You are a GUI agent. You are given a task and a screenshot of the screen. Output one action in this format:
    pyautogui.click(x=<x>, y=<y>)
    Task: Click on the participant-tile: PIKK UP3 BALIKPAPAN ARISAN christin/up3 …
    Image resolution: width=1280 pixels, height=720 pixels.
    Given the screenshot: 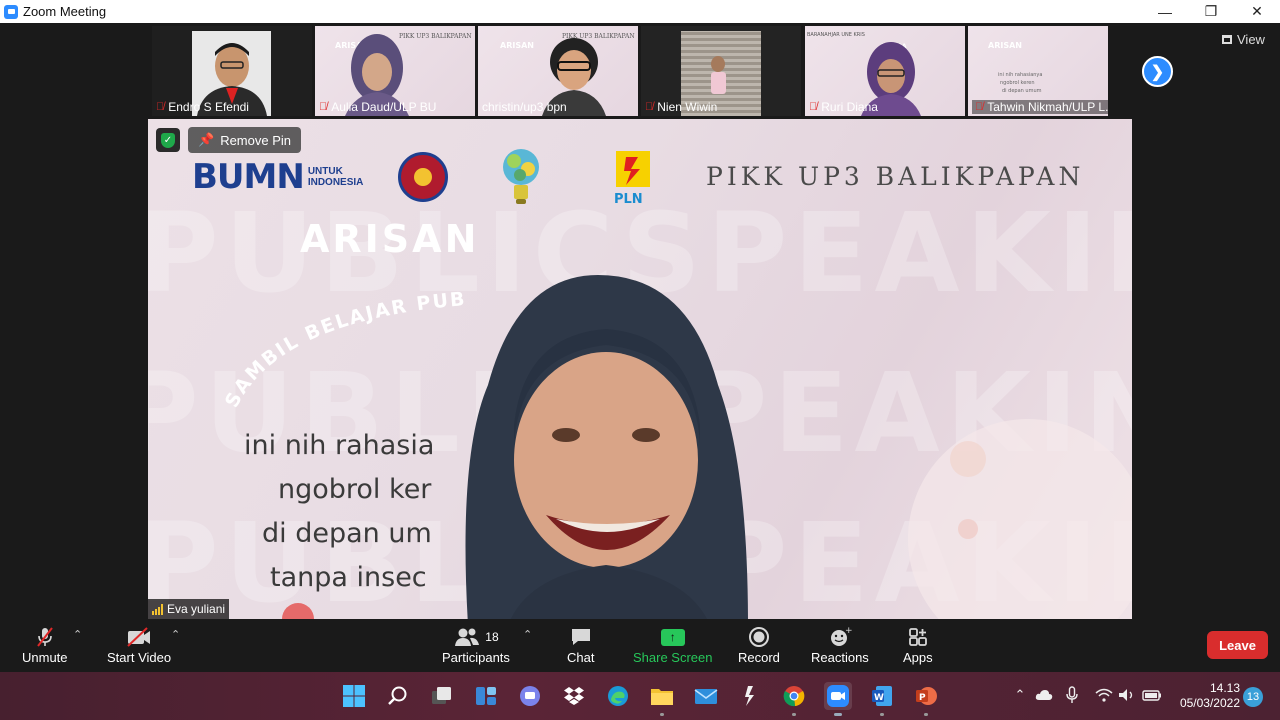 What is the action you would take?
    pyautogui.click(x=558, y=71)
    